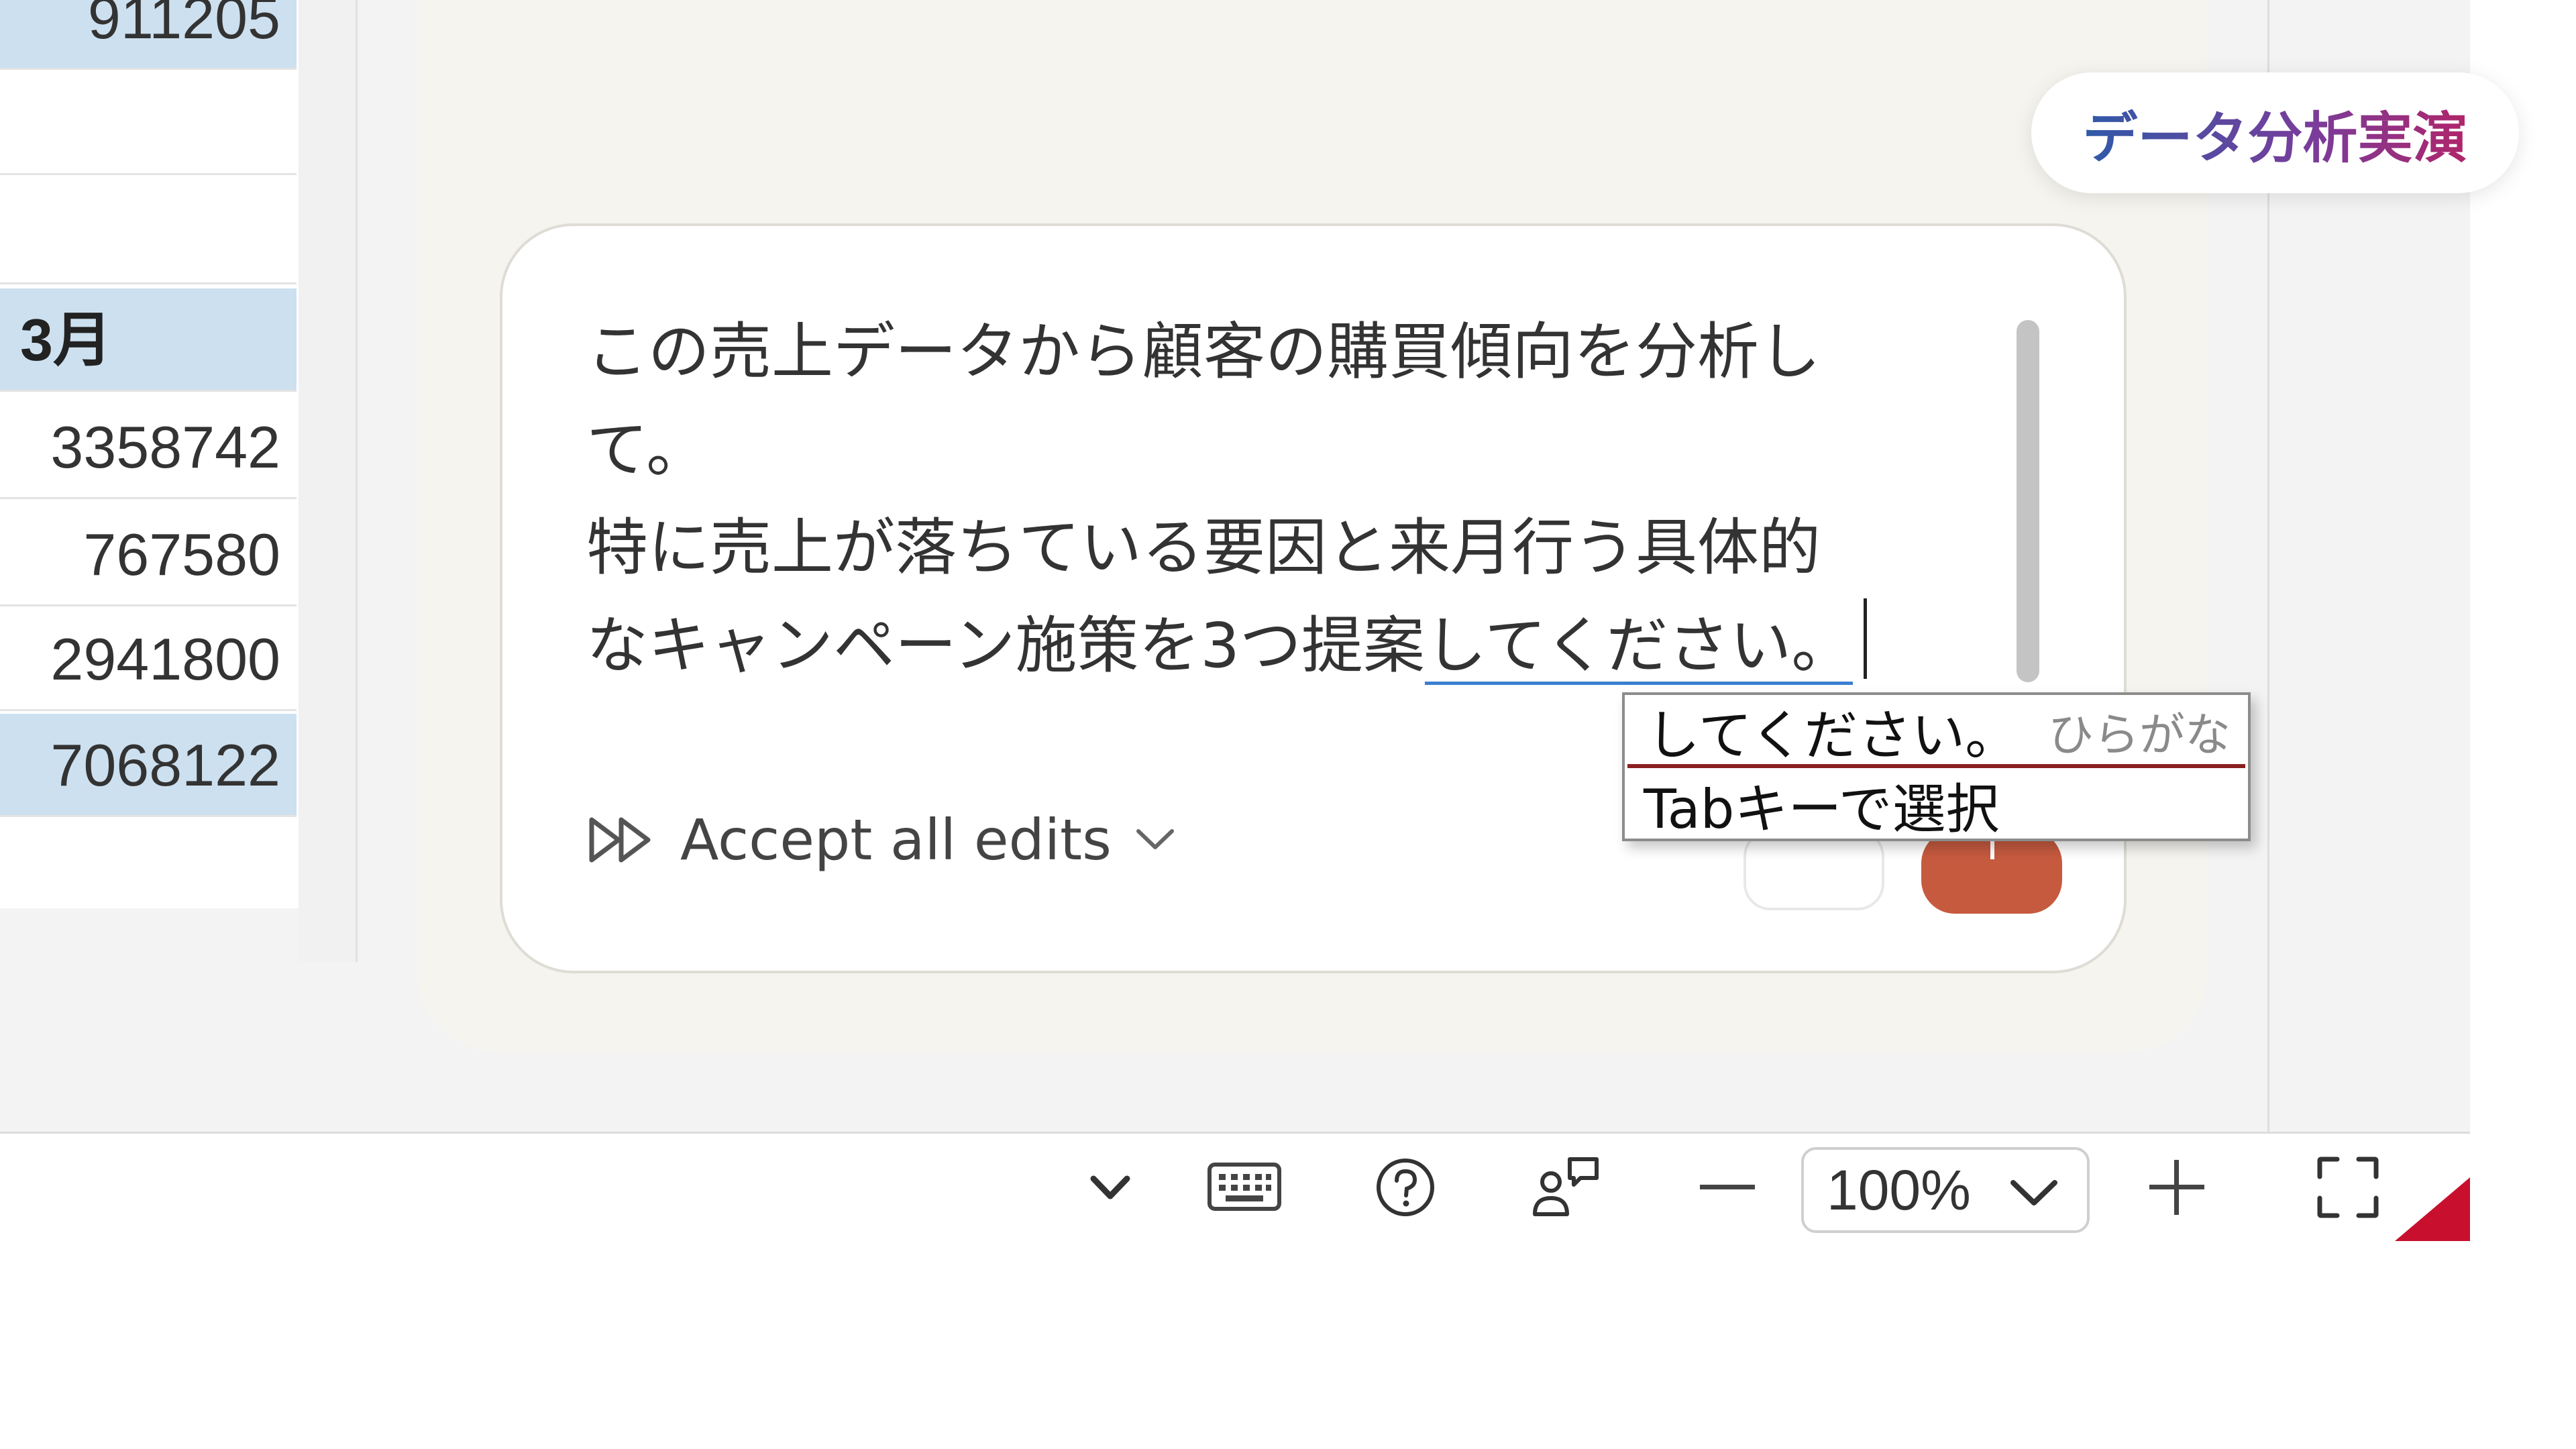  I want to click on ime-input-mode: ひらがな, so click(2139, 735).